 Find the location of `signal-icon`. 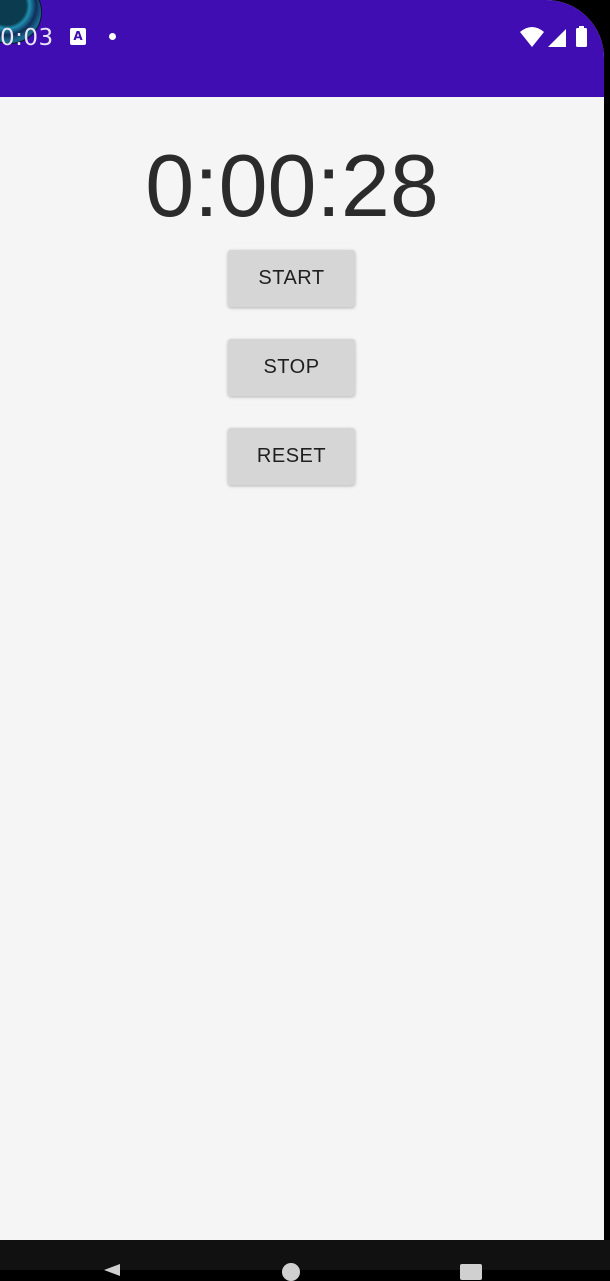

signal-icon is located at coordinates (557, 38).